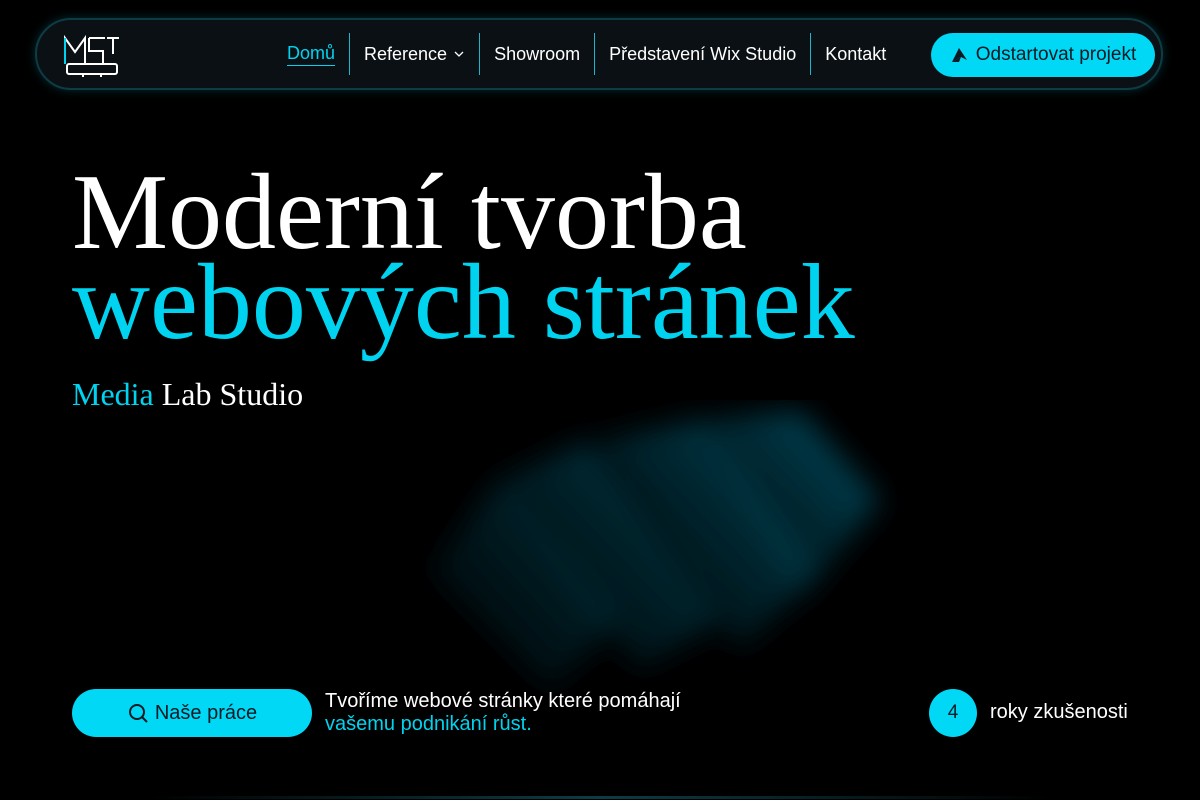  Describe the element at coordinates (1059, 712) in the screenshot. I see `years-label: roky zkušenosti` at that location.